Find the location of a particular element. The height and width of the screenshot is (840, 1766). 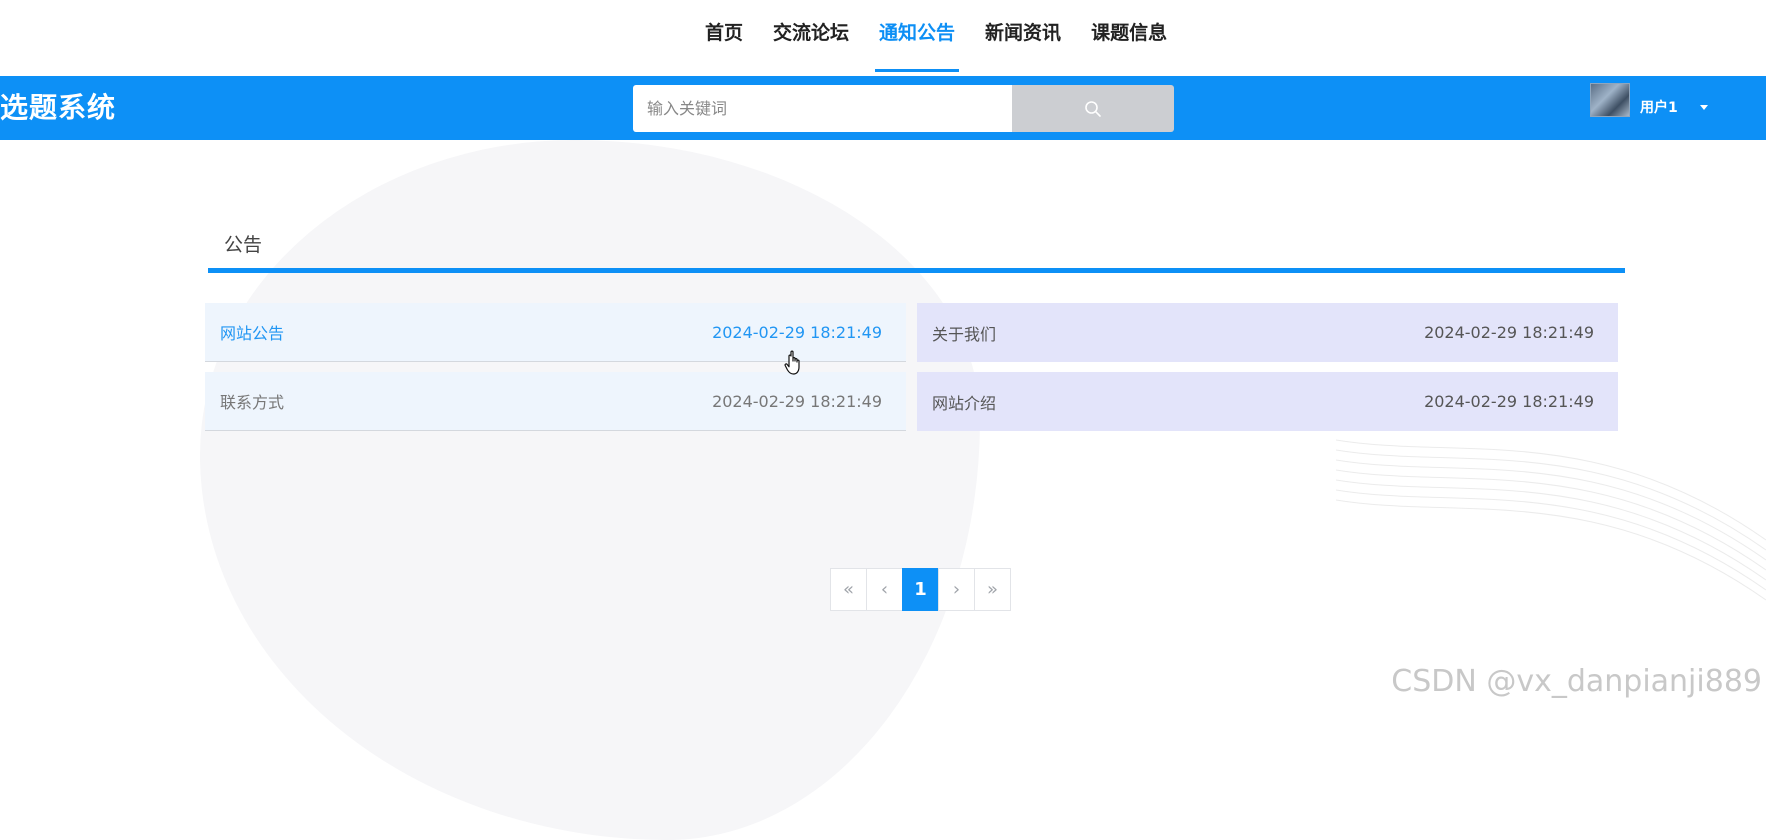

header-bar: 选题系统 用户1 is located at coordinates (883, 108).